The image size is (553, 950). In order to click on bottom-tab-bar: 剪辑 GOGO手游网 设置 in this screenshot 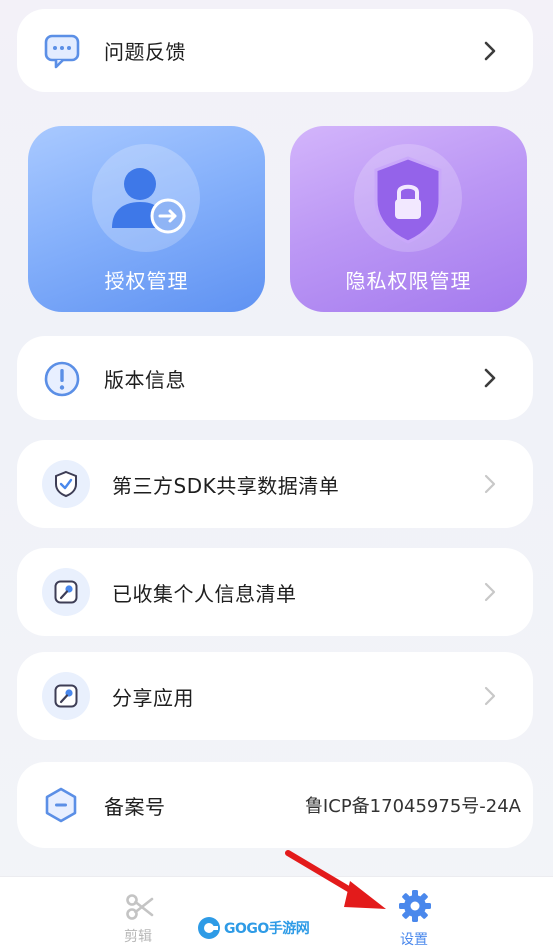, I will do `click(276, 900)`.